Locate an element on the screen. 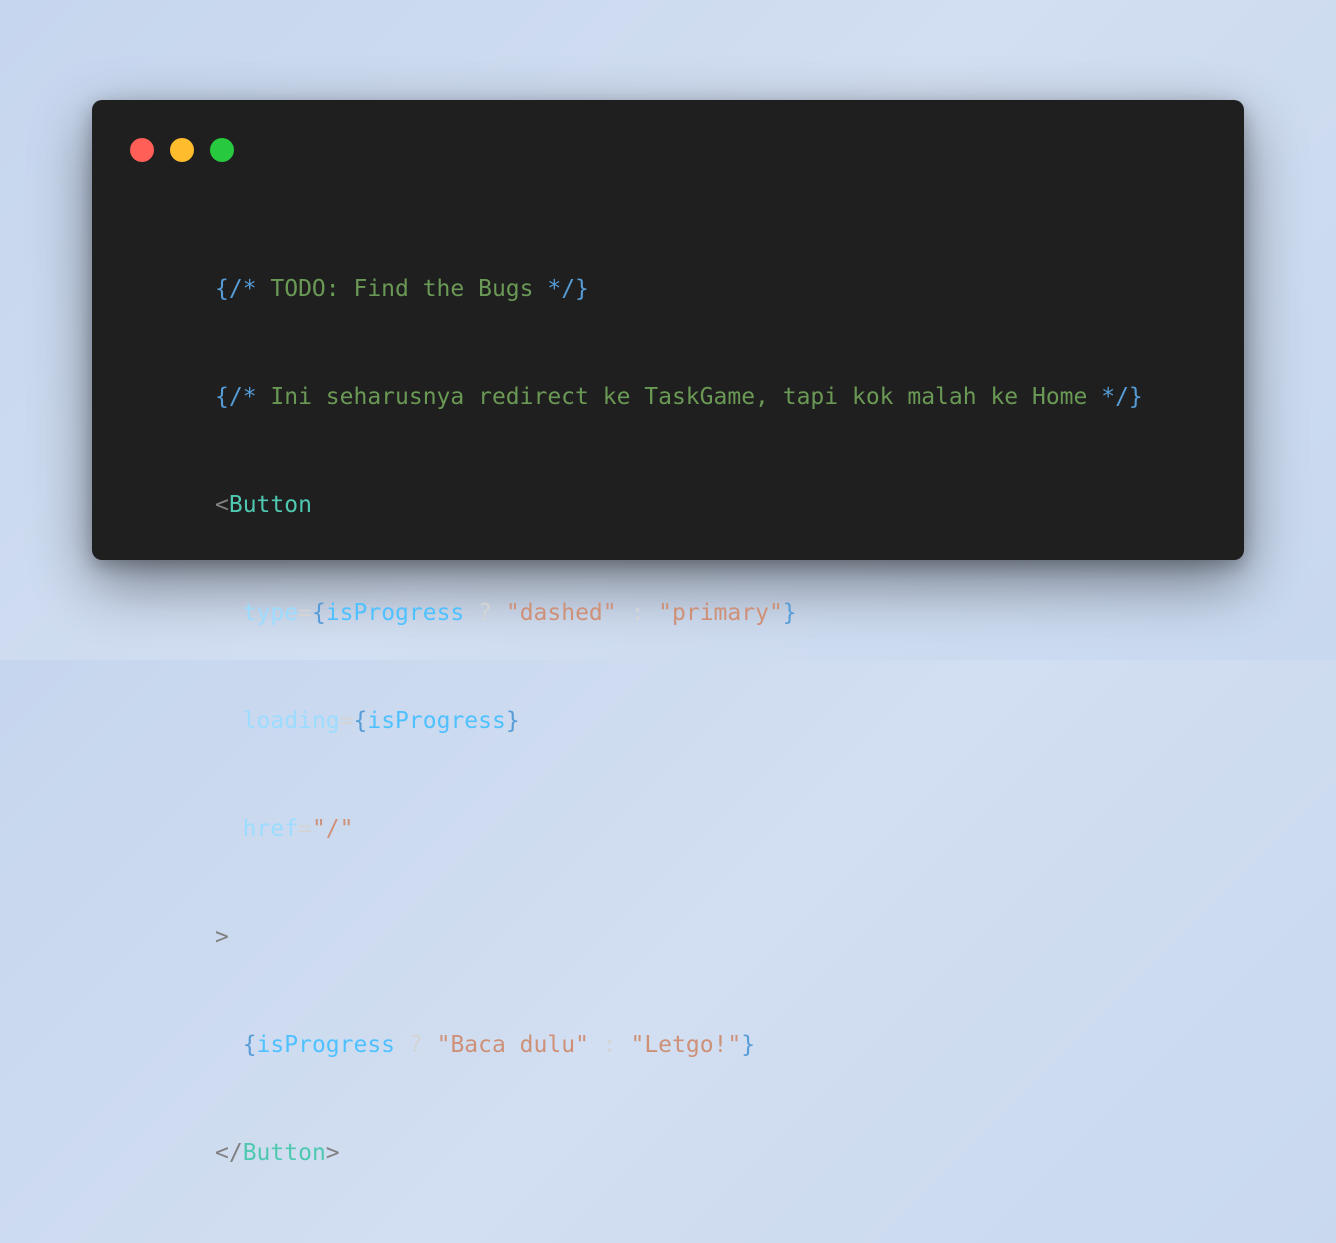 This screenshot has width=1336, height=1243. attr-name: href is located at coordinates (270, 829).